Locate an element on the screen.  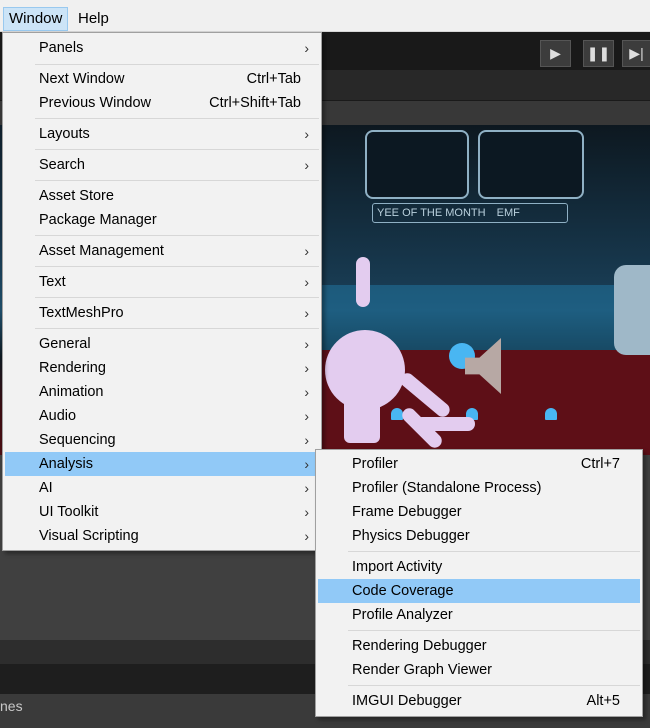
menu-item-label: Profiler (Standalone Process) is located at coordinates (447, 488).